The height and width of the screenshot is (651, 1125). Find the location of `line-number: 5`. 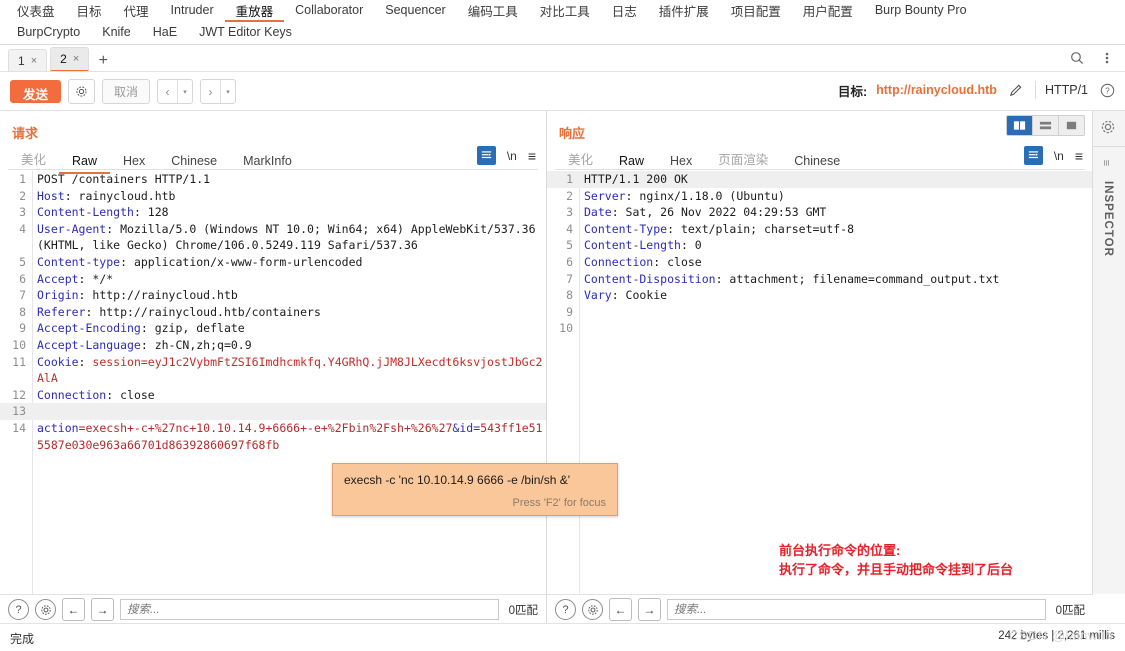

line-number: 5 is located at coordinates (22, 261).